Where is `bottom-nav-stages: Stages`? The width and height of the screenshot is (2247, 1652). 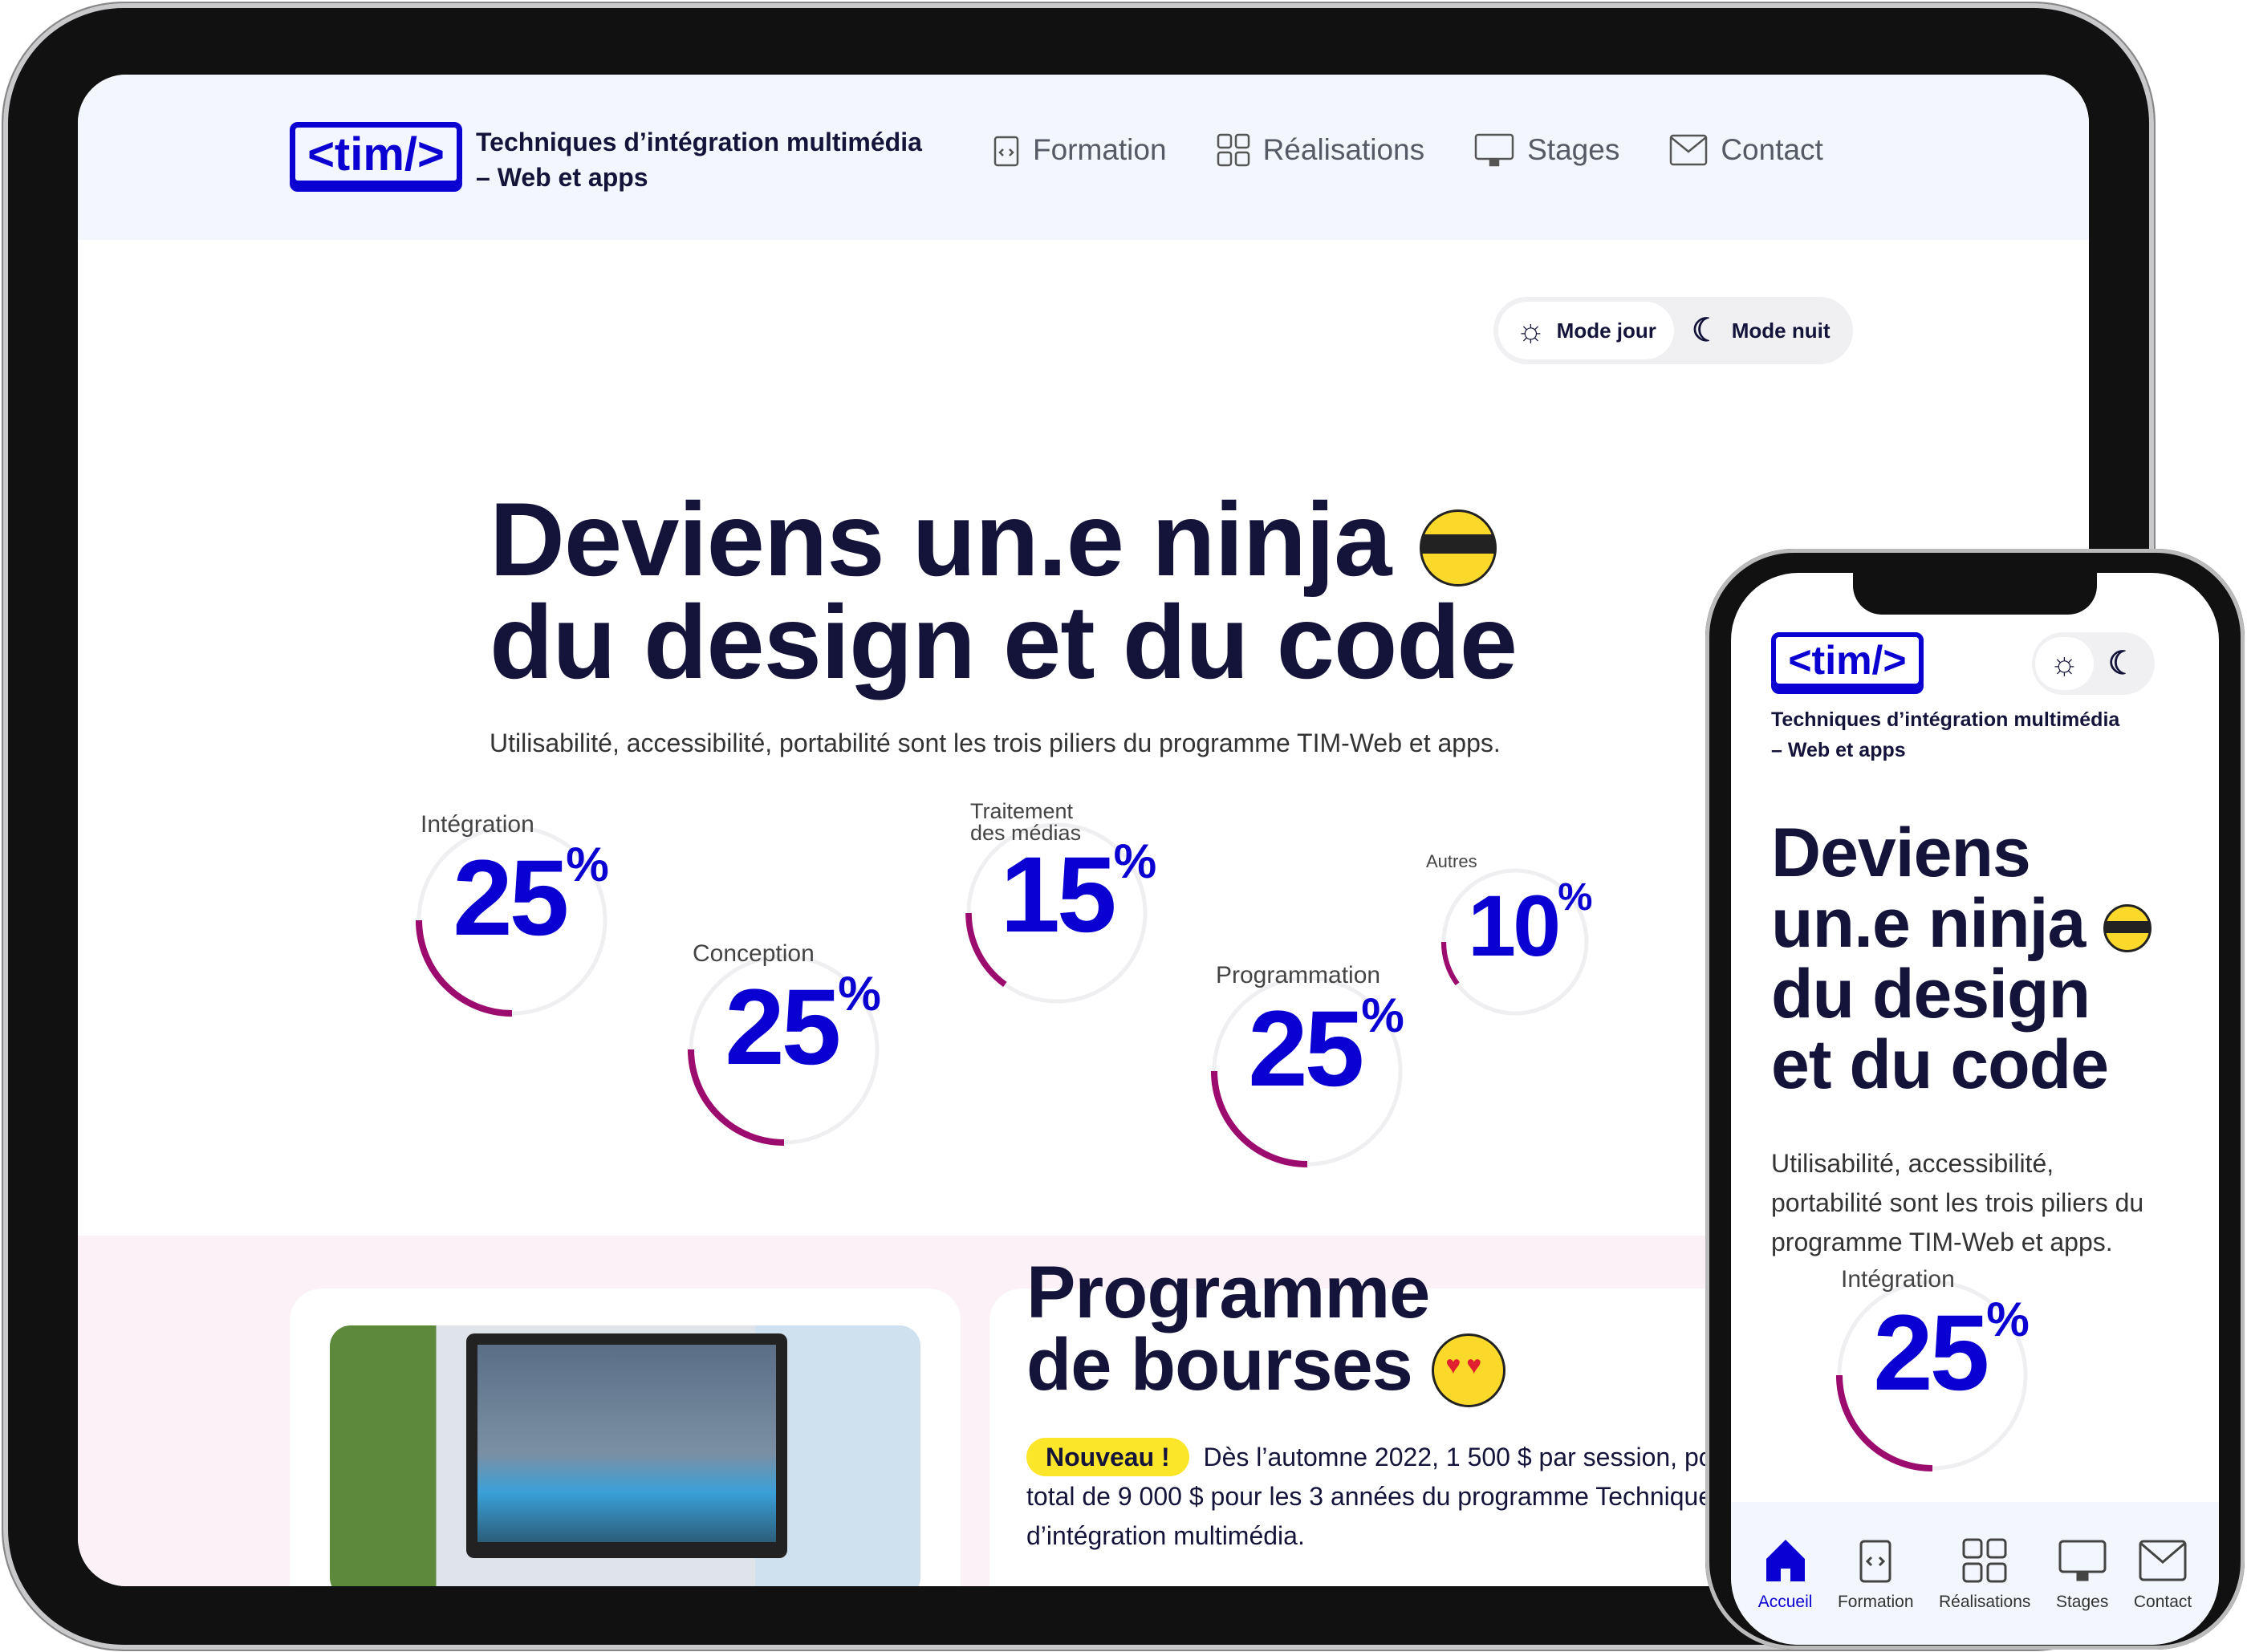 bottom-nav-stages: Stages is located at coordinates (2082, 1573).